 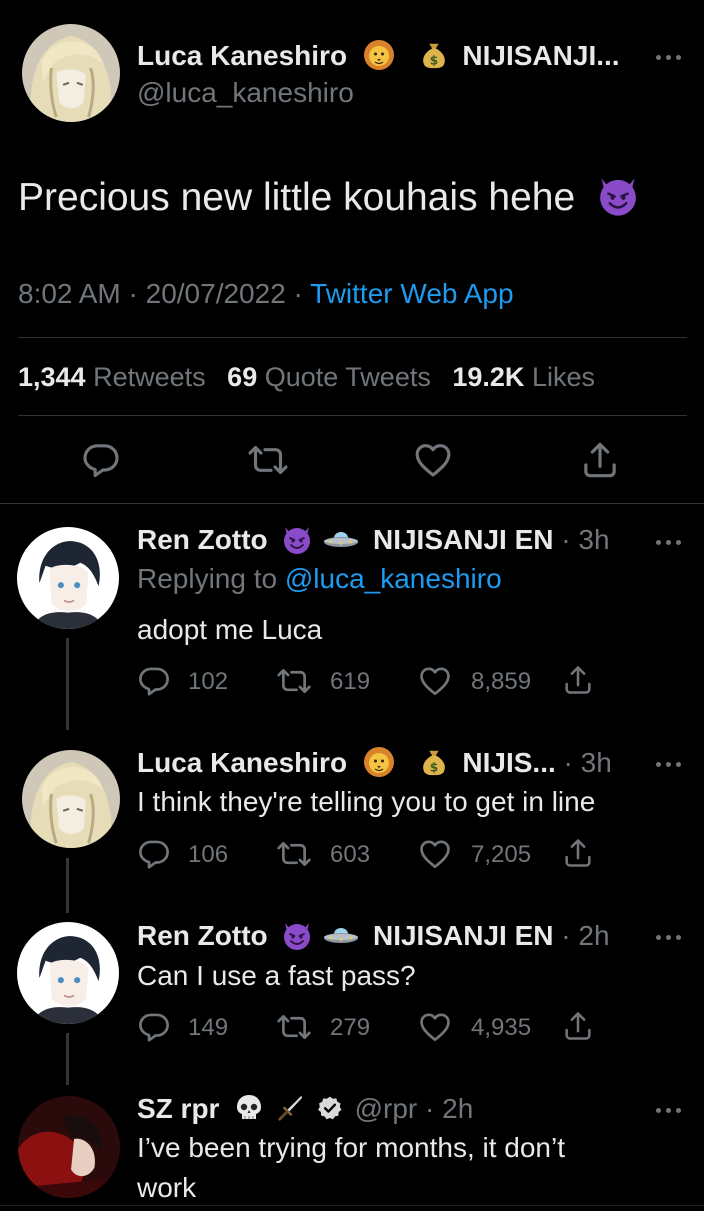 I want to click on replying-to: Replying to @luca_kaneshiro, so click(x=319, y=579).